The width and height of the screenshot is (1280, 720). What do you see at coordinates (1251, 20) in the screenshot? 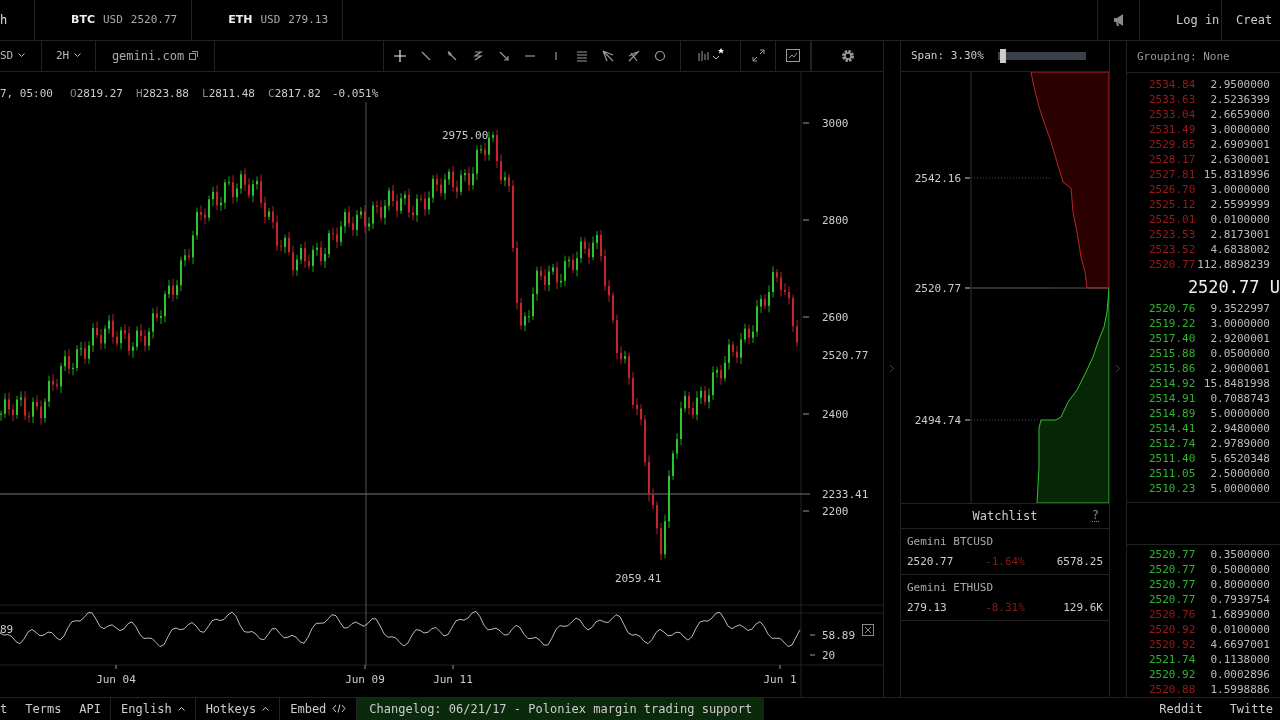
I see `signup-button: Creat` at bounding box center [1251, 20].